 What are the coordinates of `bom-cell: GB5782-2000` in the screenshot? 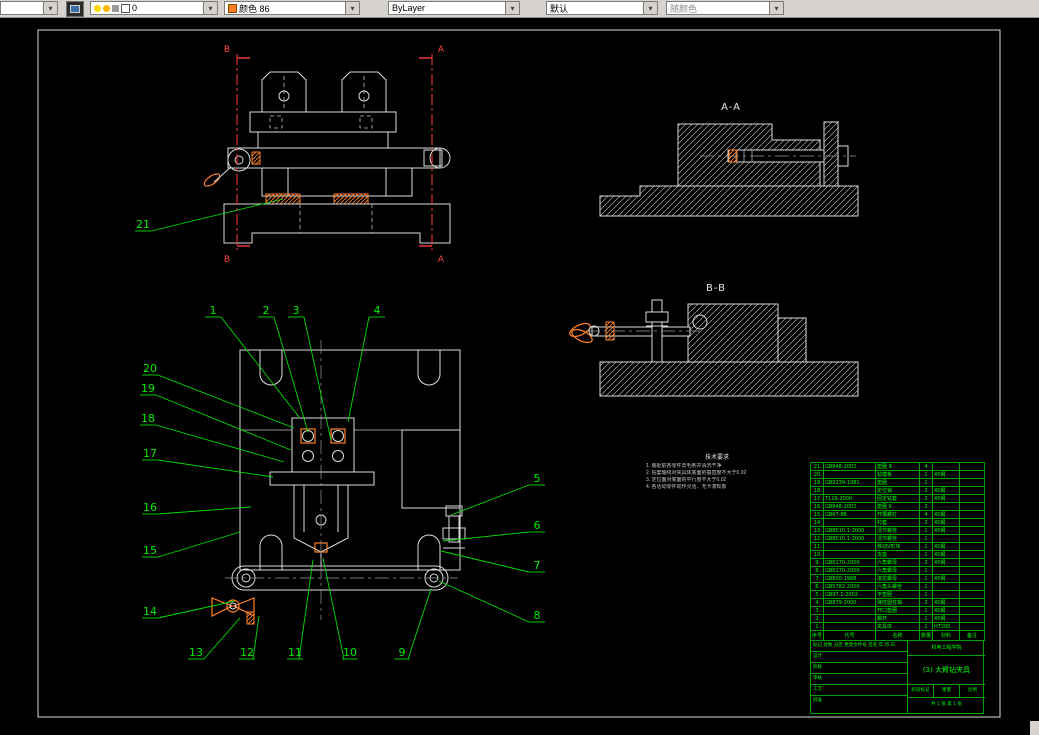 It's located at (849, 586).